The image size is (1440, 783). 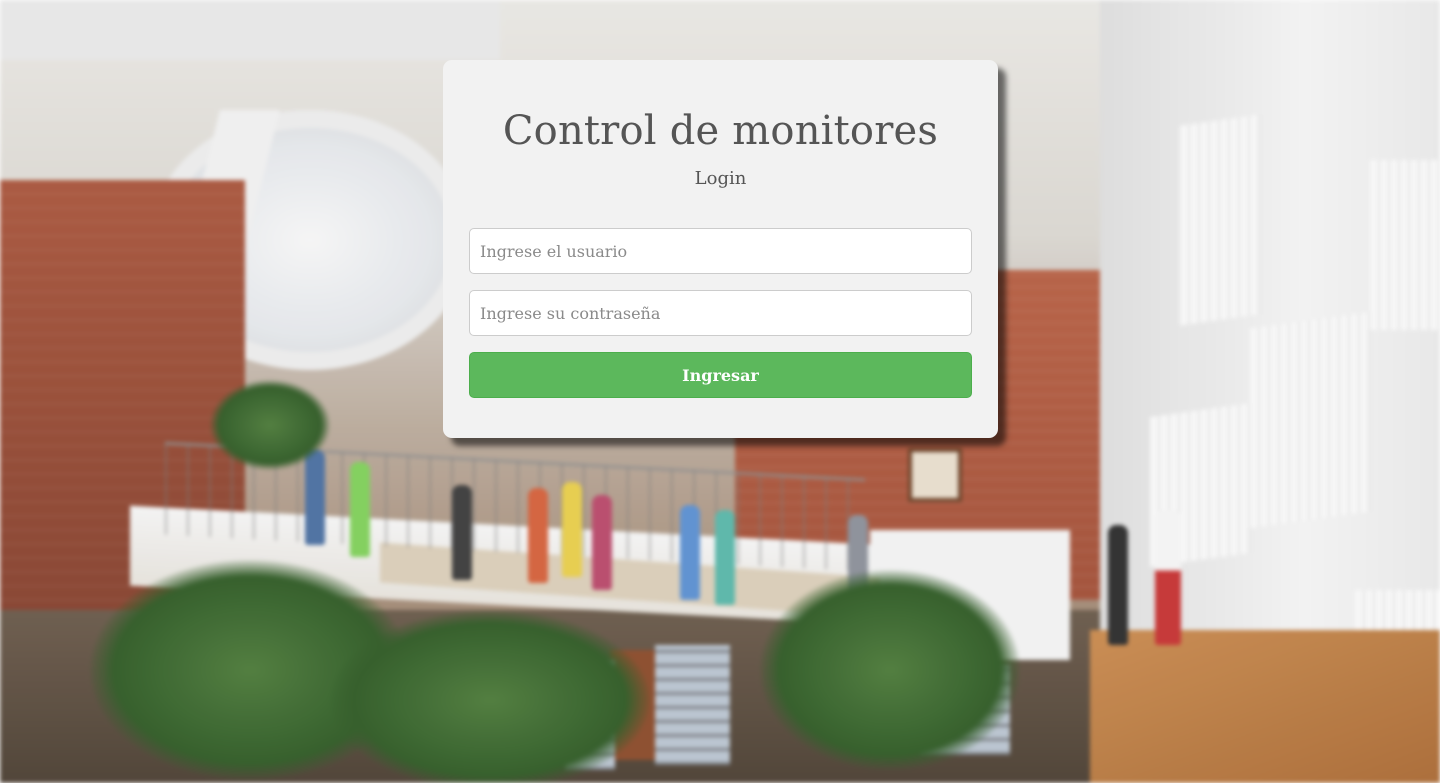 I want to click on login-submit-button: Ingresar, so click(x=720, y=375).